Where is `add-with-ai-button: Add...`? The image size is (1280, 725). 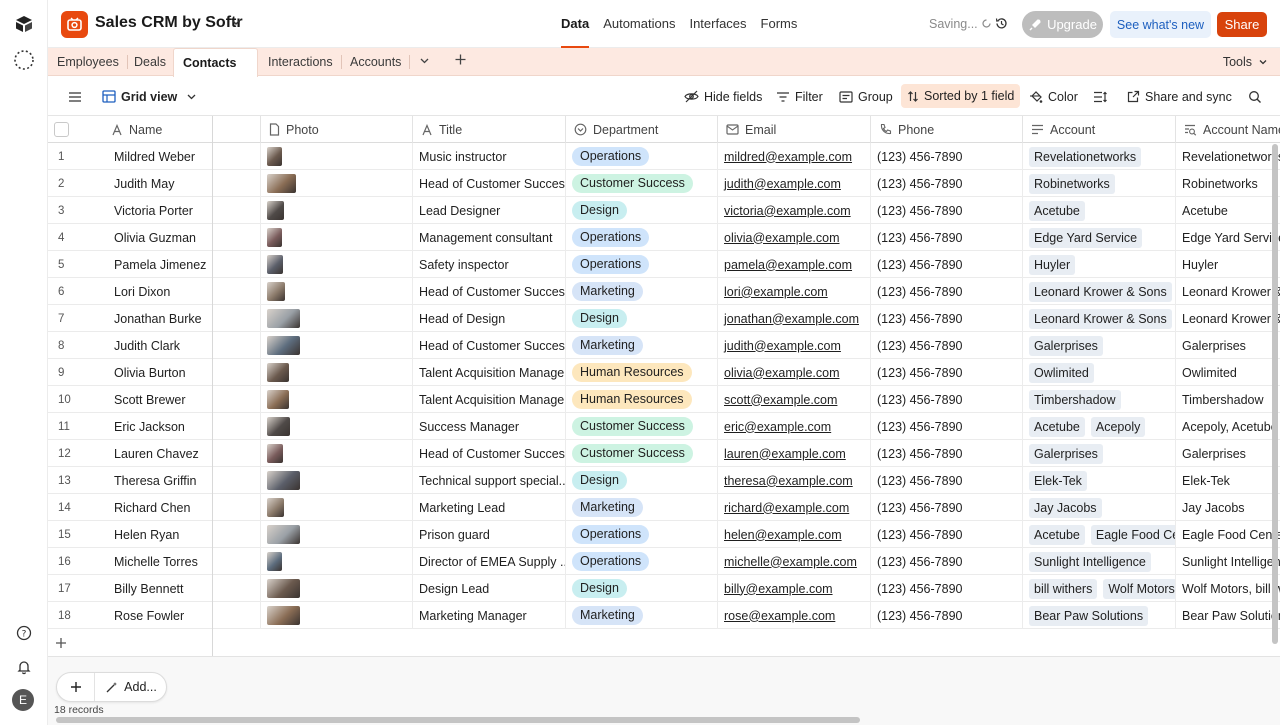 add-with-ai-button: Add... is located at coordinates (131, 687).